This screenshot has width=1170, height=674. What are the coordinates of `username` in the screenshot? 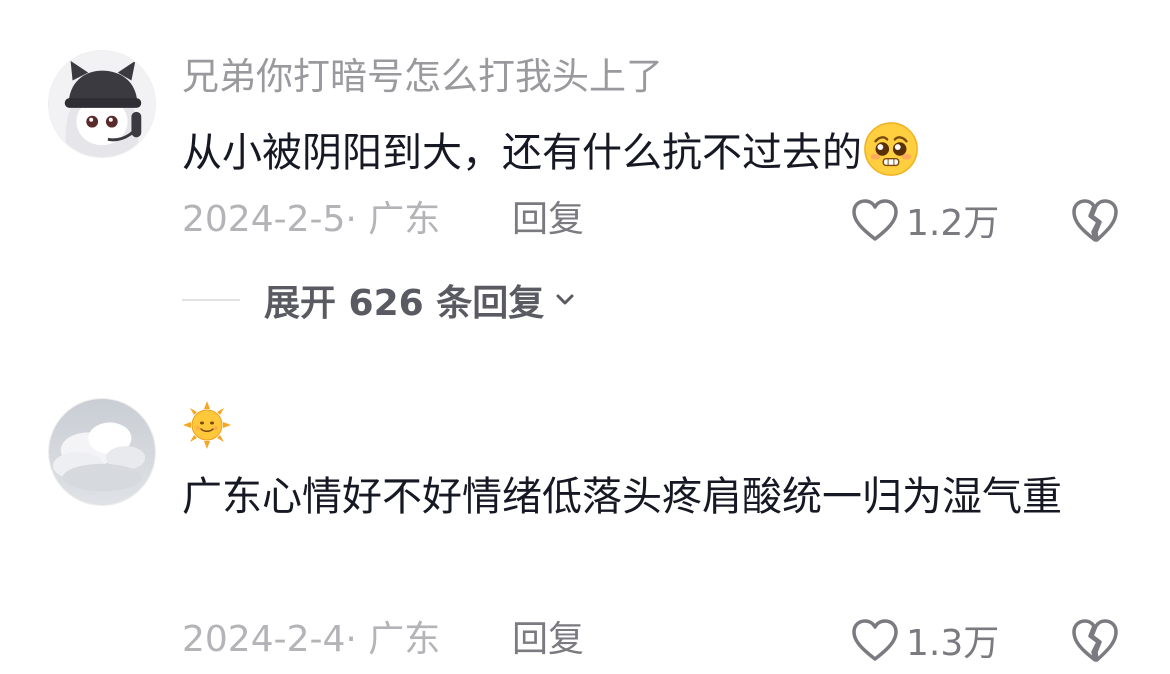 It's located at (207, 425).